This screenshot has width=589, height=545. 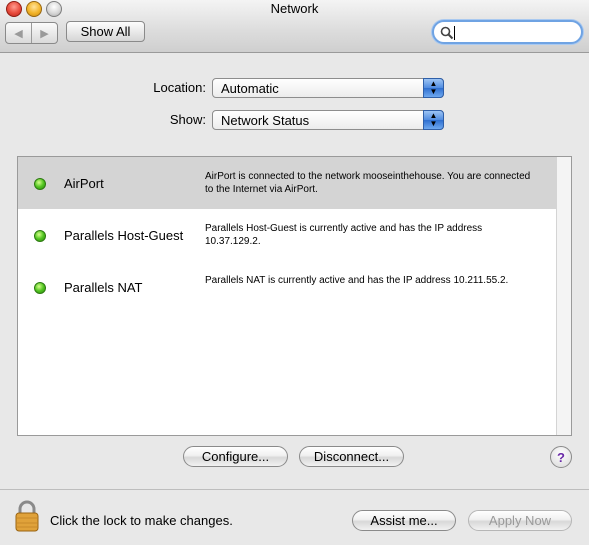 I want to click on location-value: Automatic, so click(x=250, y=88).